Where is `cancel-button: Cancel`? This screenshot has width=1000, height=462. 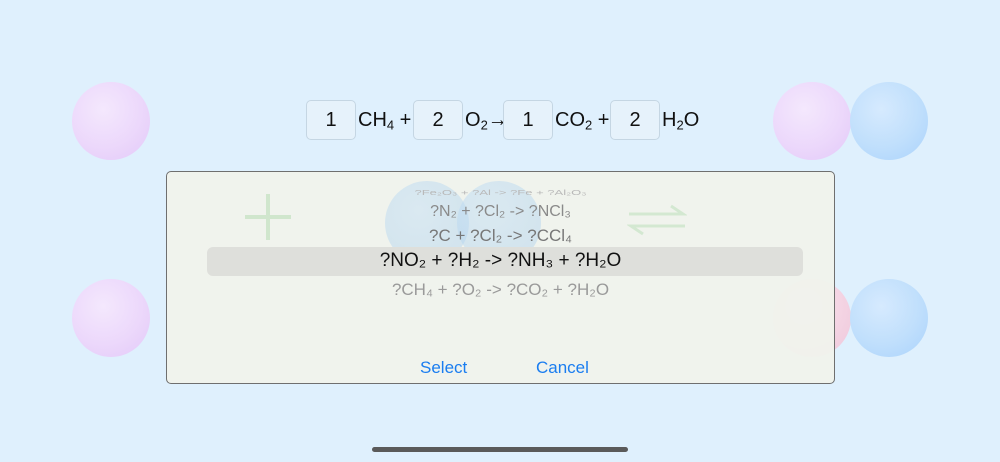
cancel-button: Cancel is located at coordinates (562, 368).